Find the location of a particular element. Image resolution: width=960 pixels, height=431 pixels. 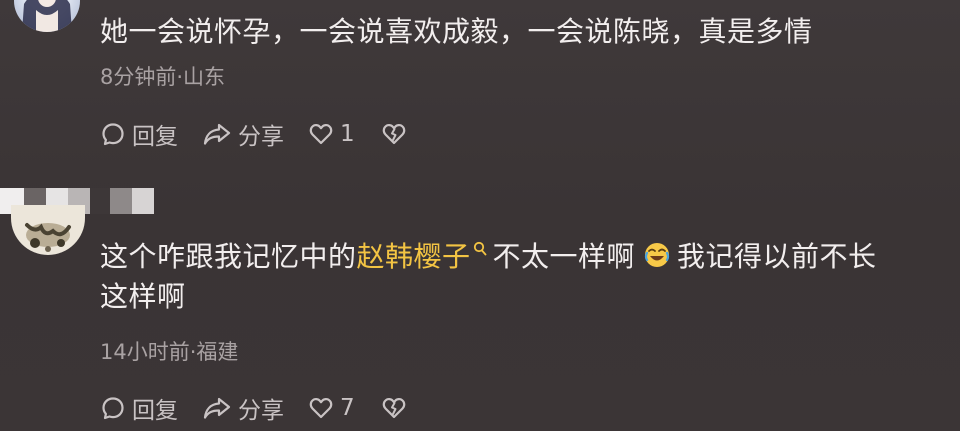

comment-meta: 8分钟前·山东 is located at coordinates (163, 77).